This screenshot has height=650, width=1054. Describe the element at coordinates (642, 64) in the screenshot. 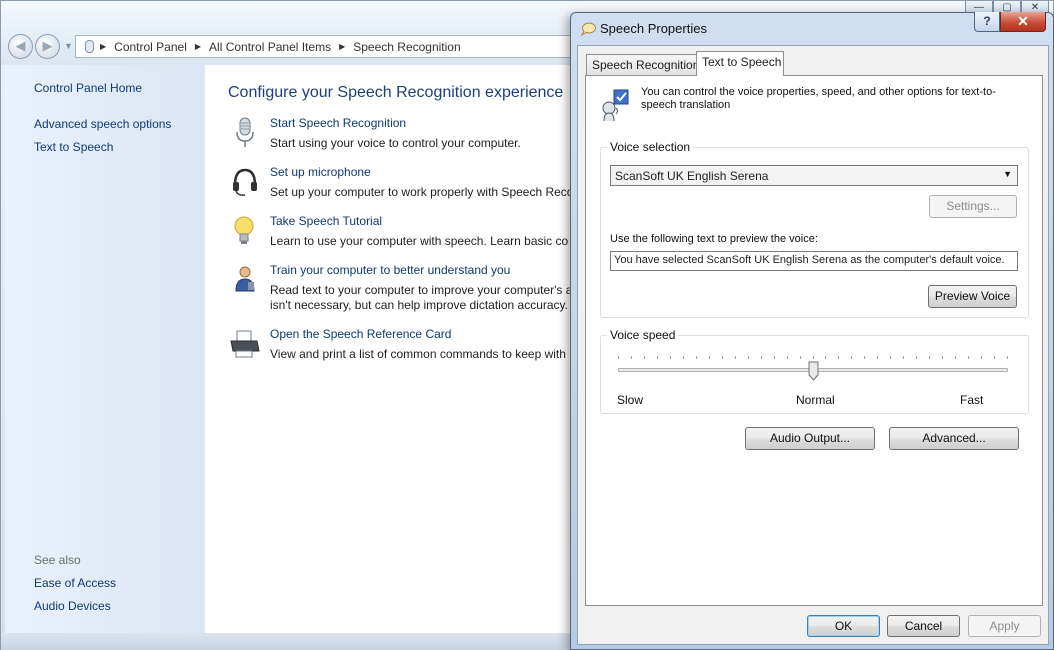

I see `tab-speech-recognition: Speech Recognition` at that location.